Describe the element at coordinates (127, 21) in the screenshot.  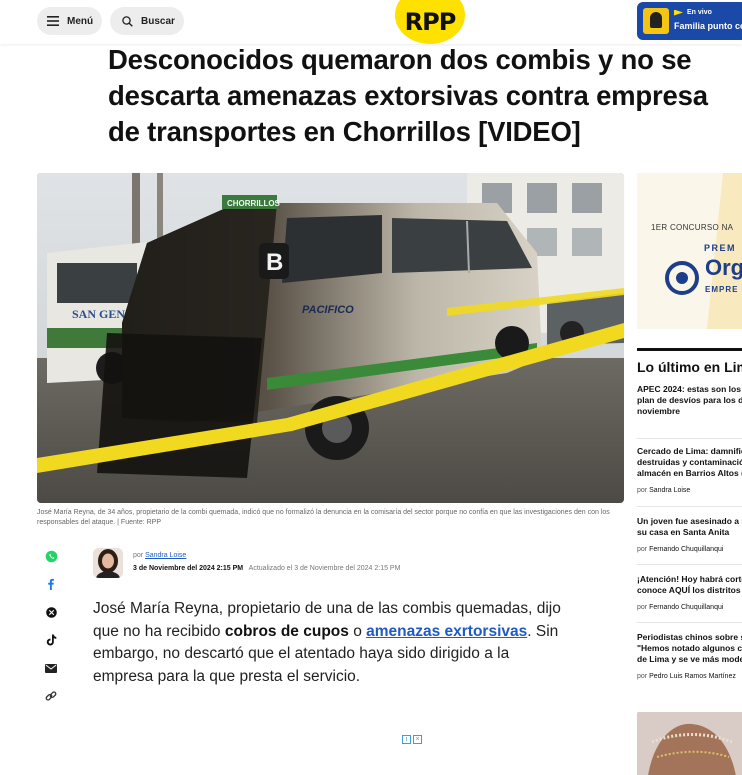
I see `search-icon` at that location.